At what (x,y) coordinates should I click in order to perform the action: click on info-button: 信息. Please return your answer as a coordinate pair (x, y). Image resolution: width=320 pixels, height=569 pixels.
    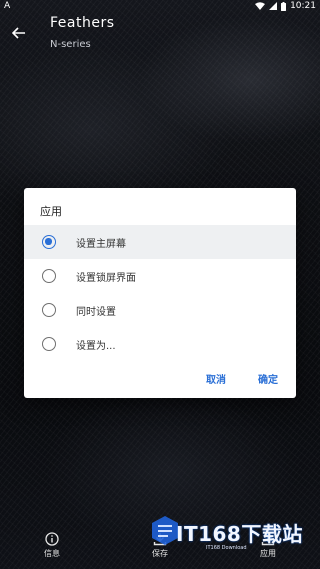
    Looking at the image, I should click on (52, 549).